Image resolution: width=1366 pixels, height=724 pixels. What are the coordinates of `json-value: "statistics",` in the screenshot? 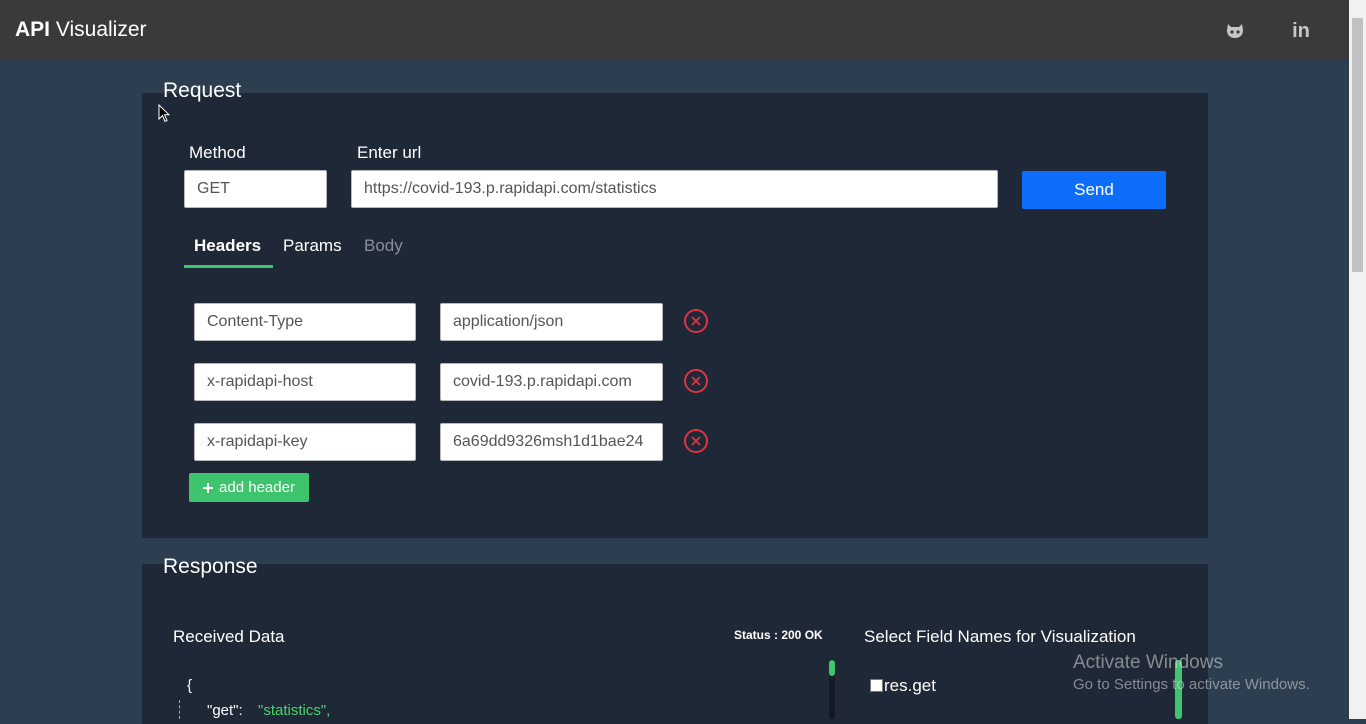 It's located at (294, 710).